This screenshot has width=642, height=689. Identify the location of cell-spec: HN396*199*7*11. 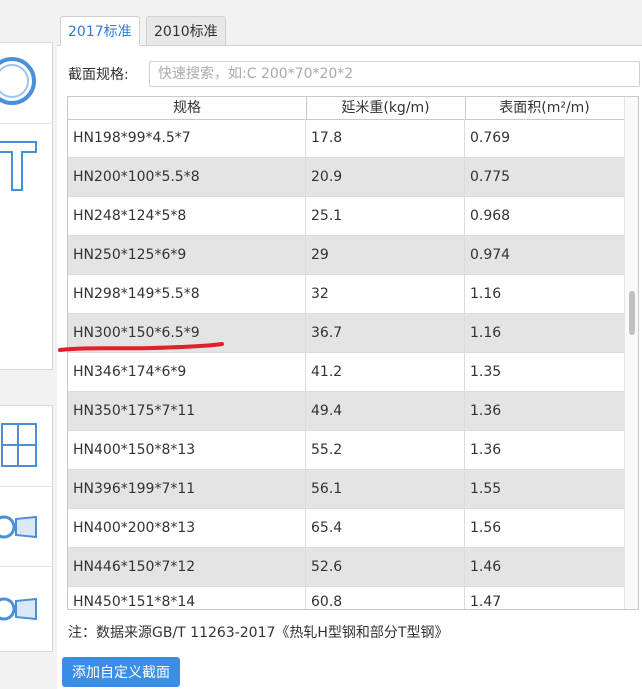
(187, 489).